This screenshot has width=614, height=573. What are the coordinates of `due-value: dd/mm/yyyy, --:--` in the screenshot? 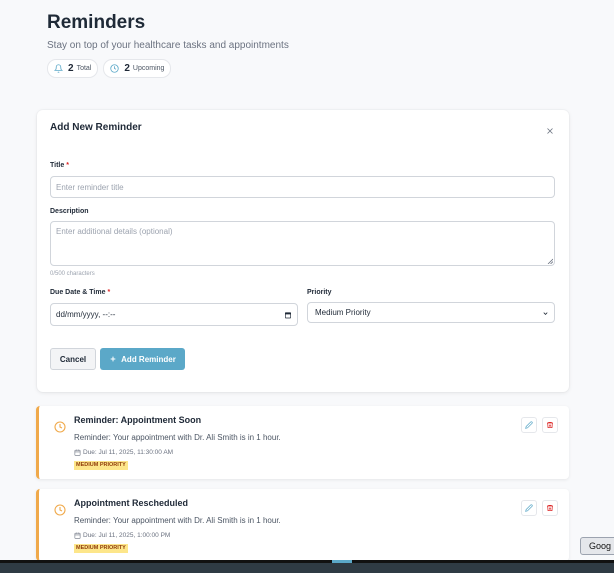 It's located at (86, 314).